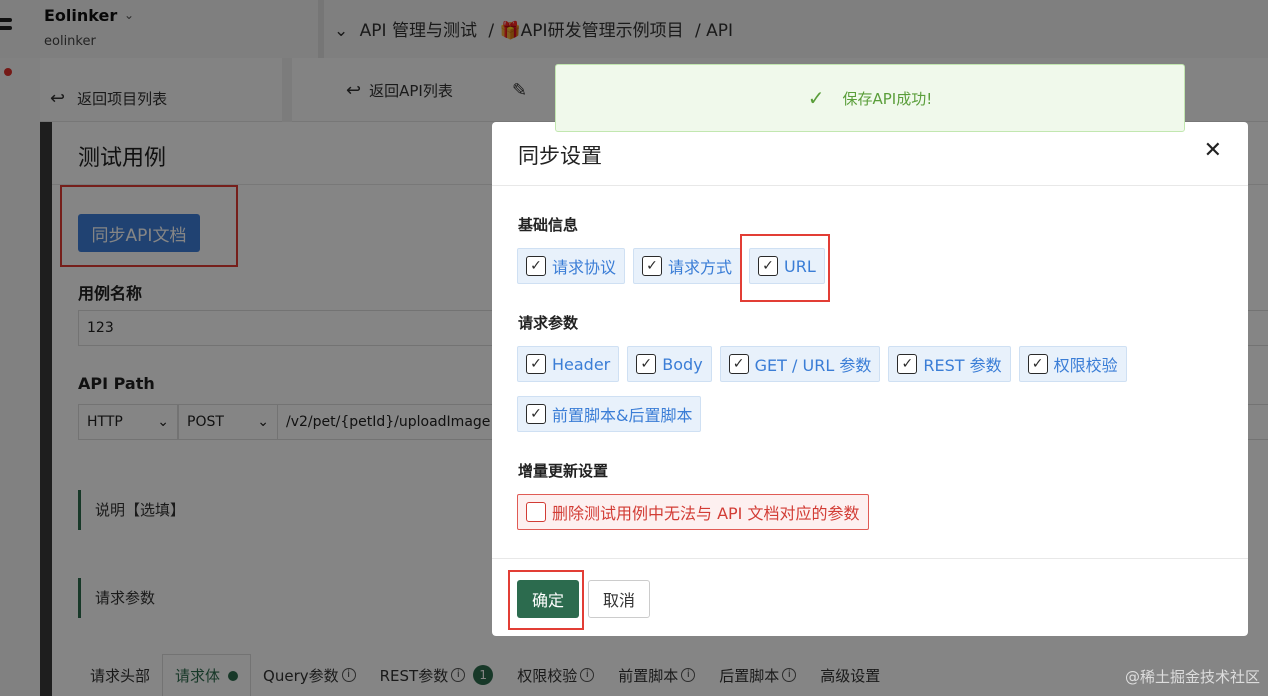  What do you see at coordinates (1213, 151) in the screenshot?
I see `close-icon: ✕` at bounding box center [1213, 151].